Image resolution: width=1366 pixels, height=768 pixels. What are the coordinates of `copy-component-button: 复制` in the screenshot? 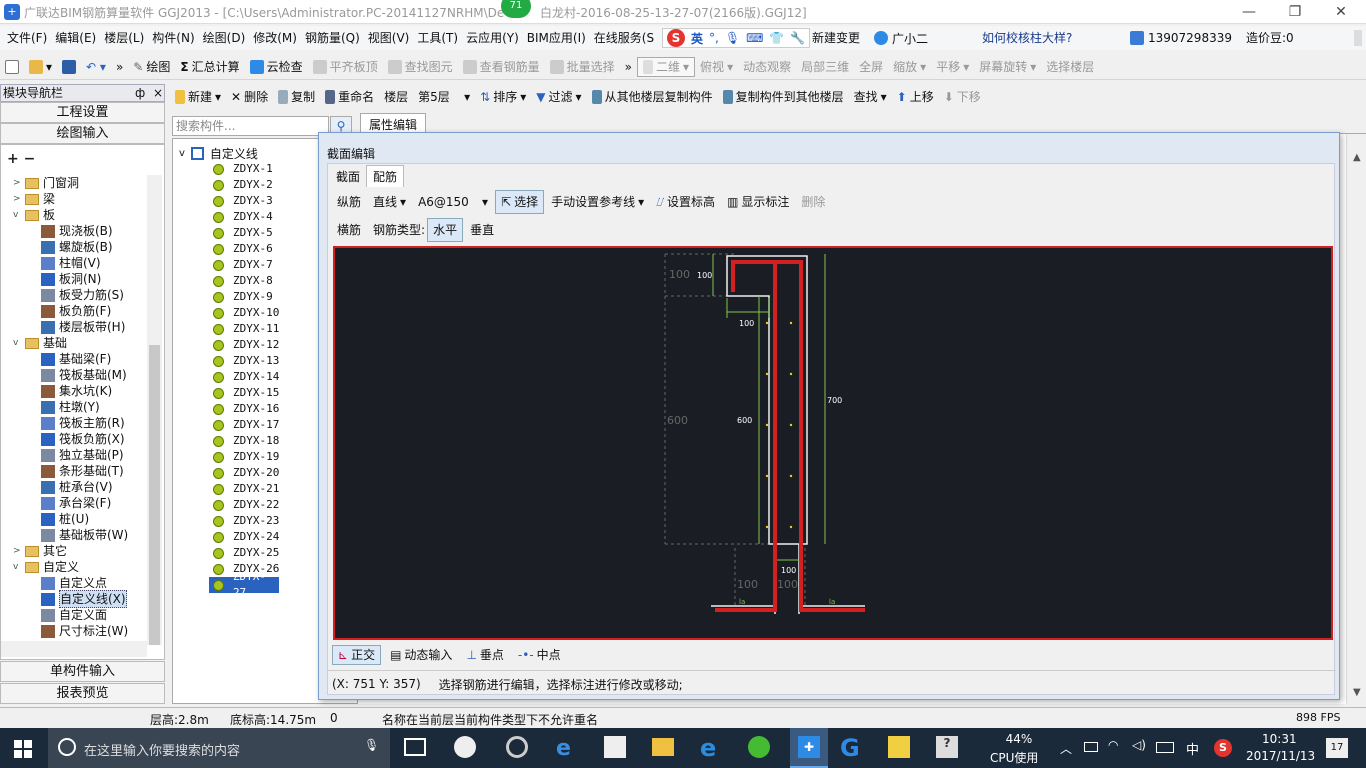 It's located at (296, 97).